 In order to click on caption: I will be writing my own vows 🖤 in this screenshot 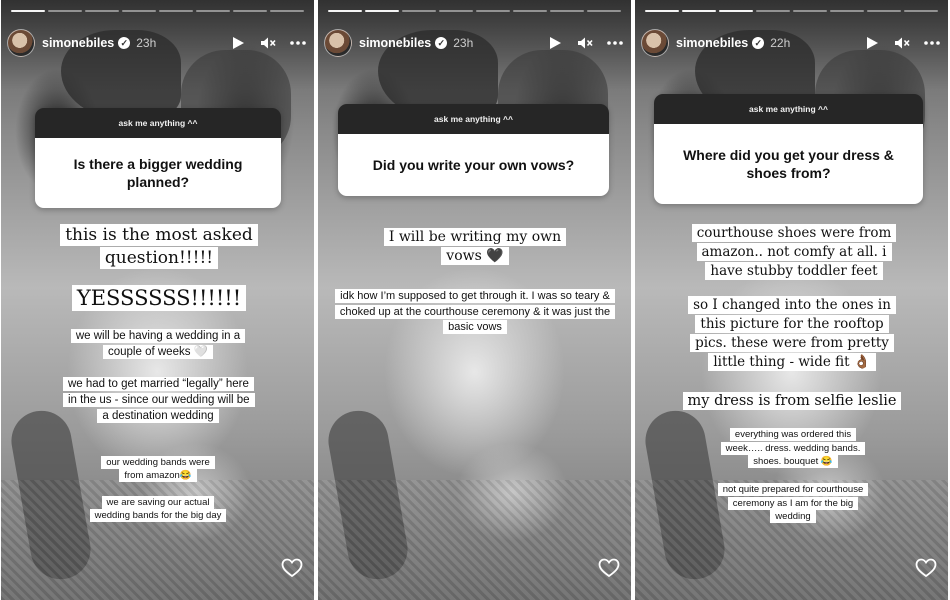, I will do `click(475, 247)`.